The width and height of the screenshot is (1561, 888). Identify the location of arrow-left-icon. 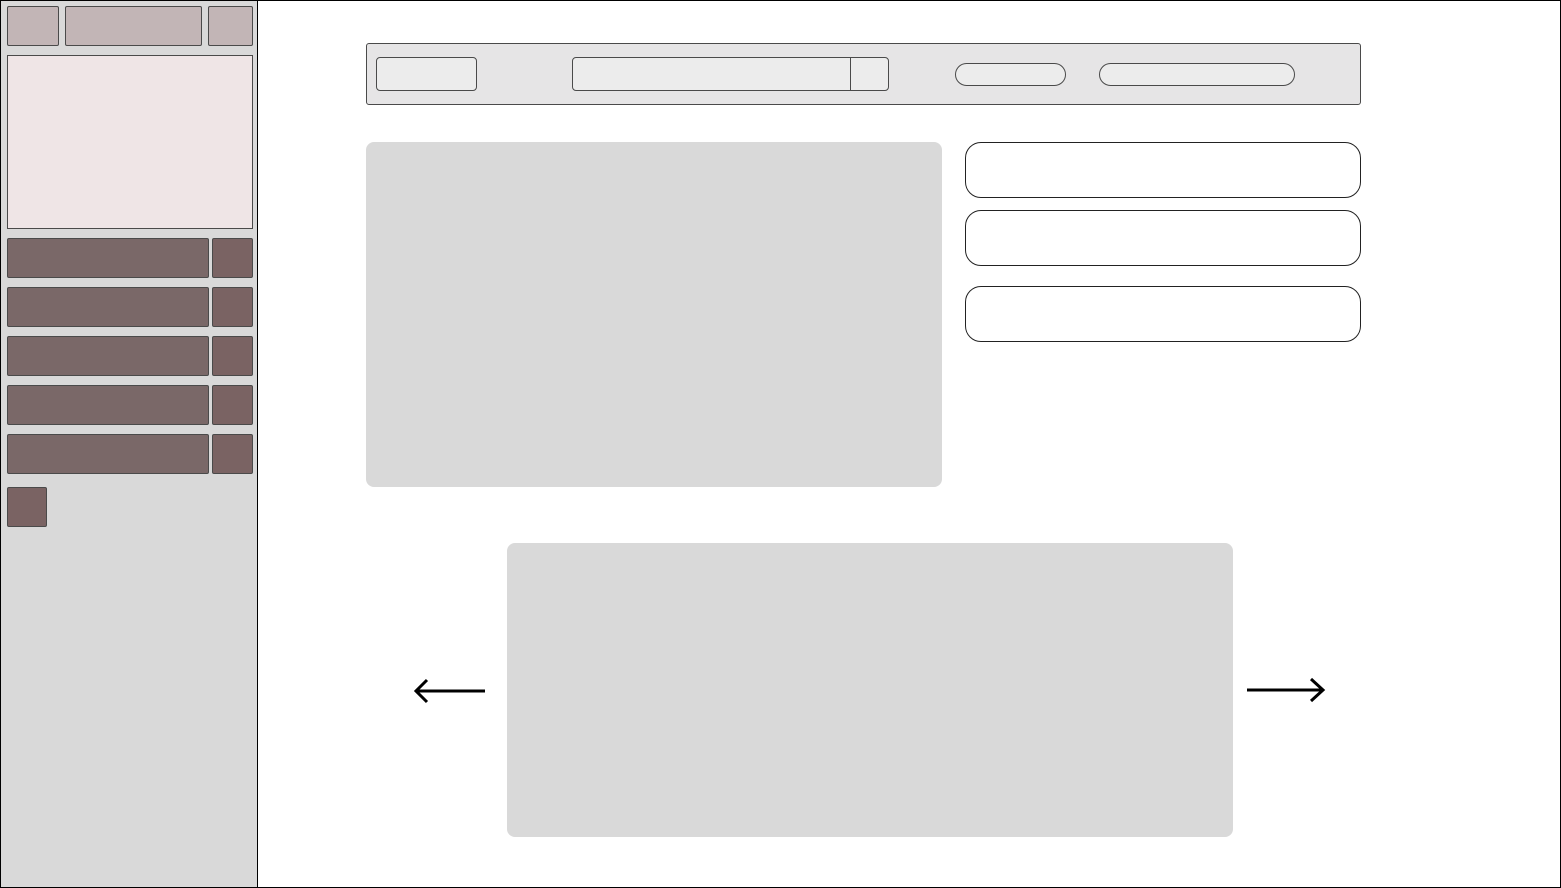
(449, 691).